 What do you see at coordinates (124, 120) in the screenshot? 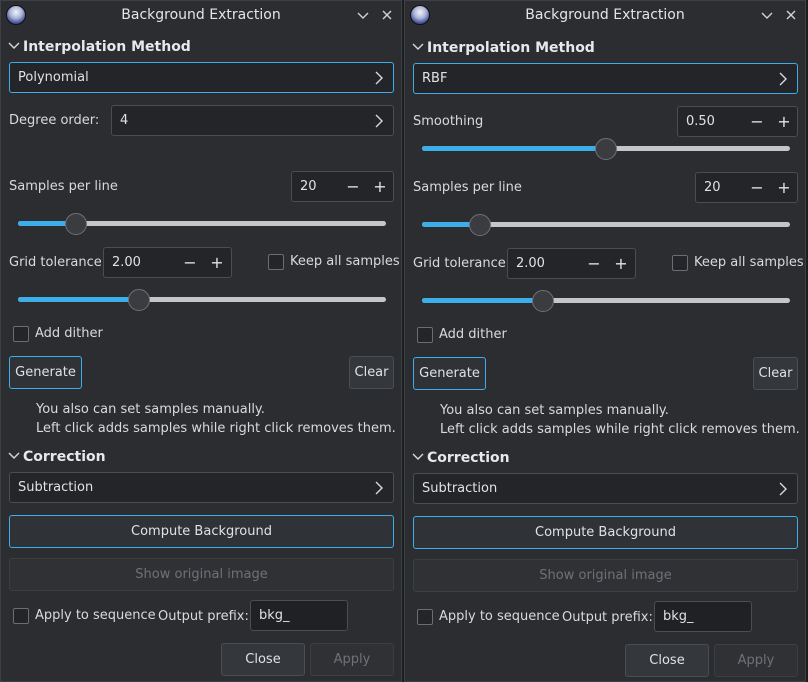
I see `degree-order-value: 4` at bounding box center [124, 120].